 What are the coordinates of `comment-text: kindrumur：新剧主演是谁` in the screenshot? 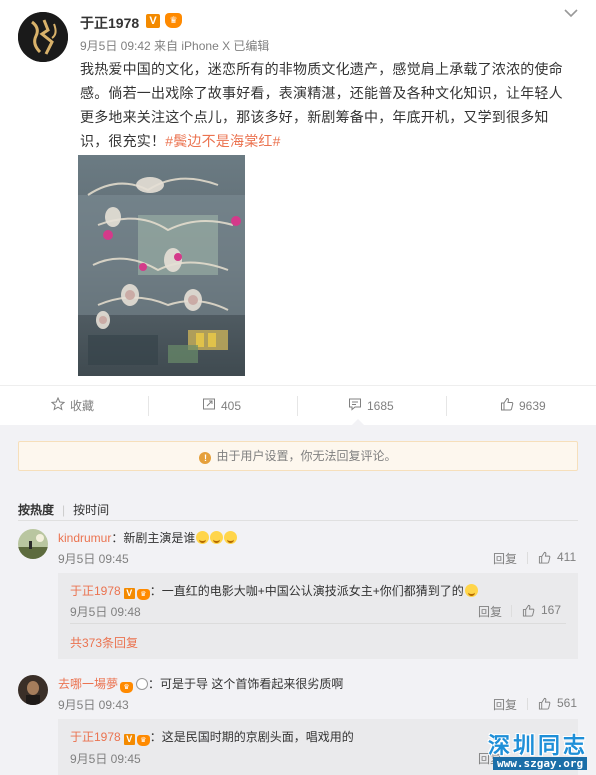 It's located at (148, 537).